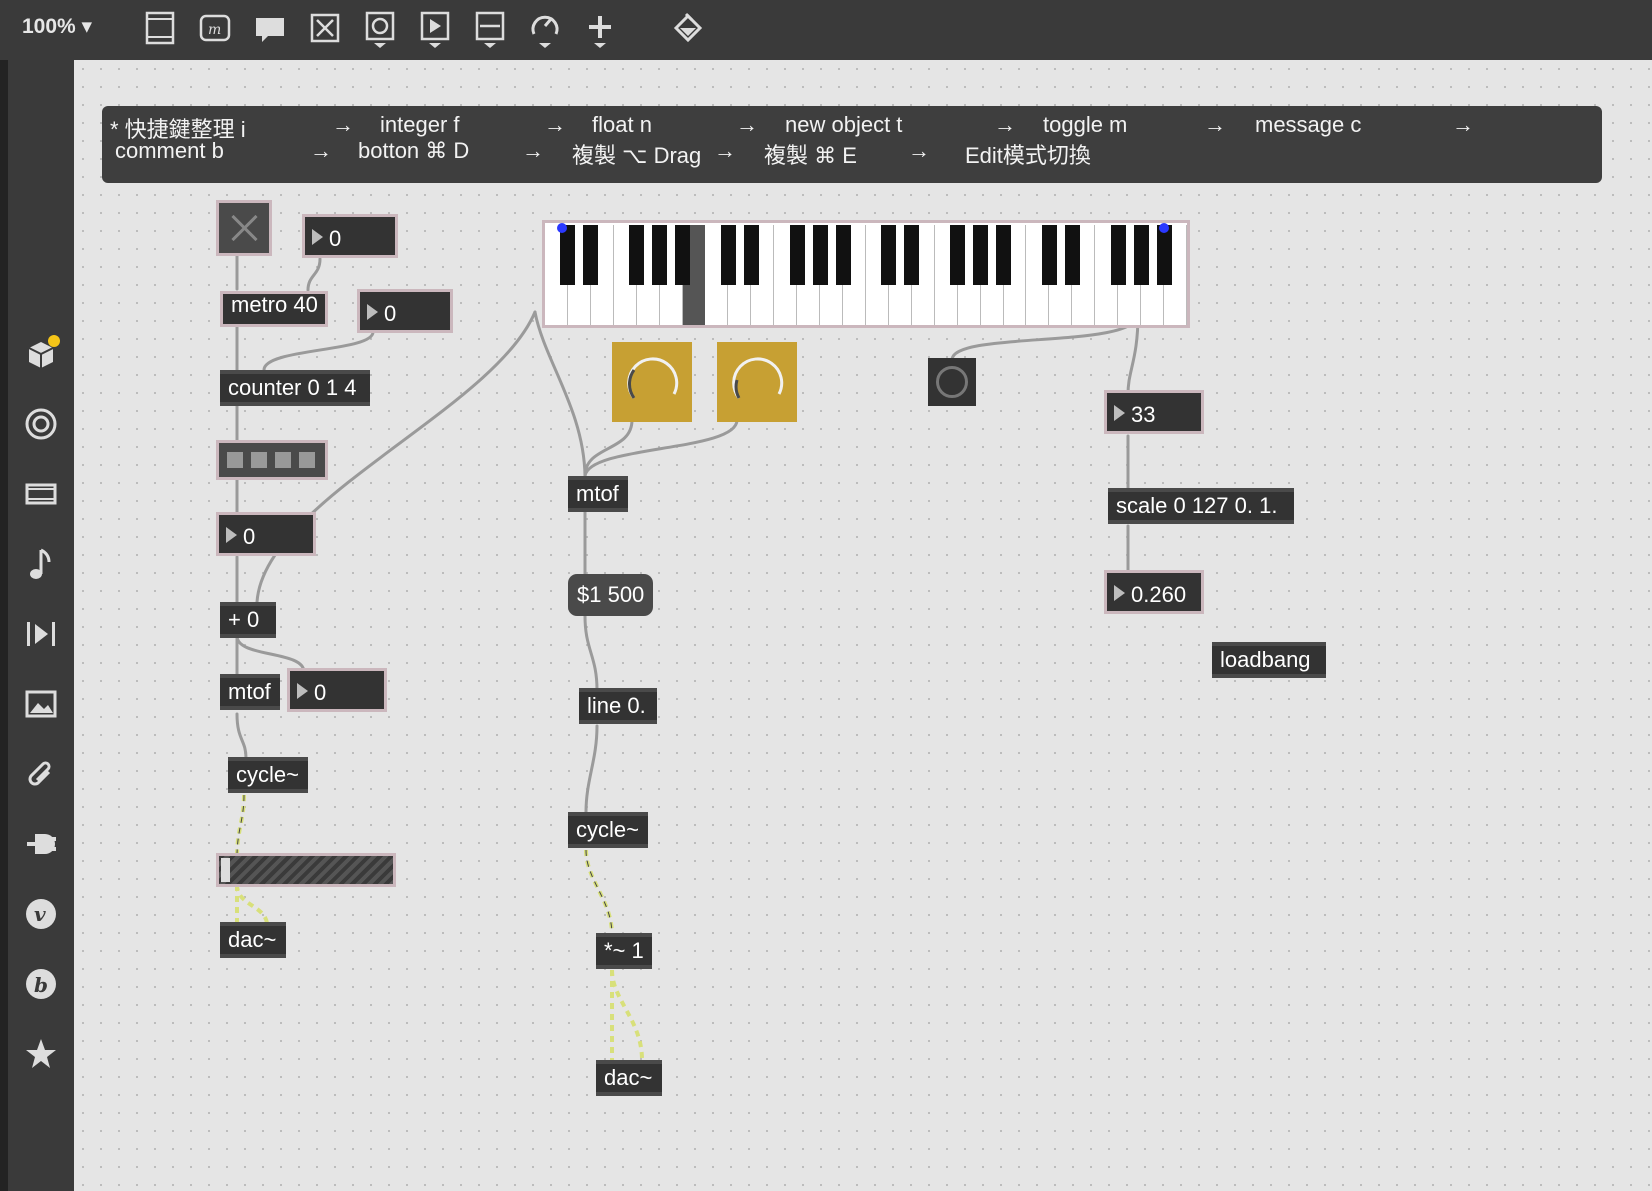  Describe the element at coordinates (41, 354) in the screenshot. I see `package-icon` at that location.